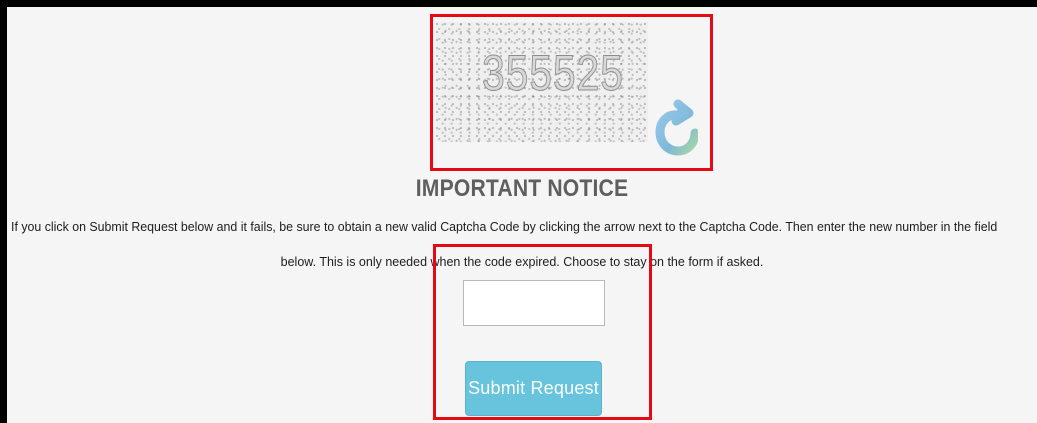 The image size is (1037, 423). Describe the element at coordinates (542, 332) in the screenshot. I see `captcha-form-section: Submit Request` at that location.